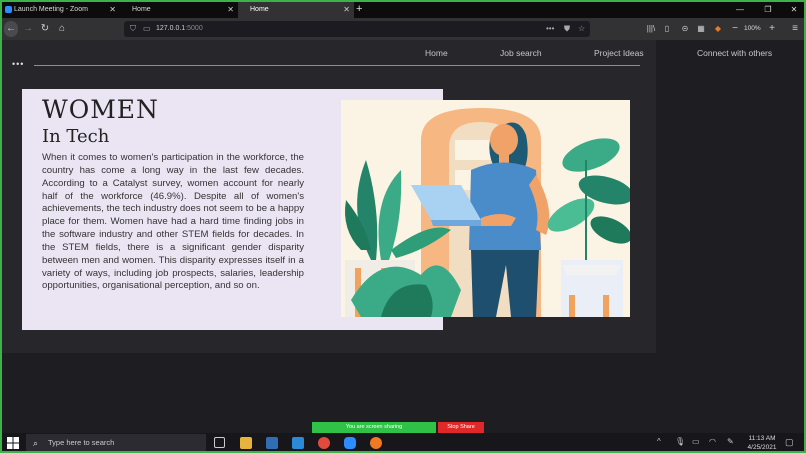  I want to click on microphone-icon: 🎙, so click(680, 441).